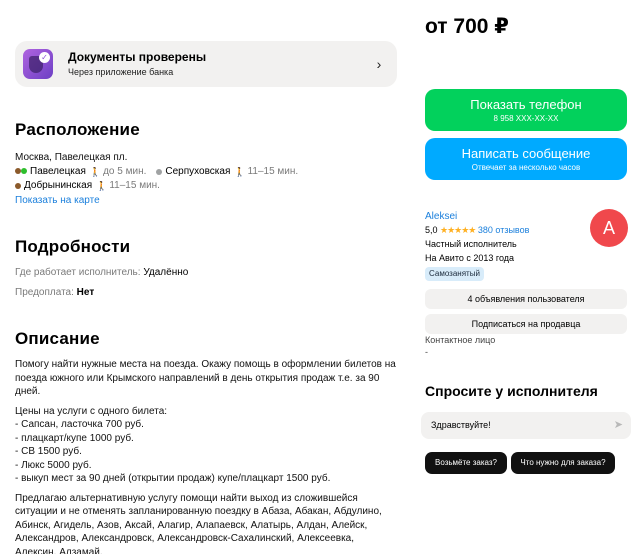 The width and height of the screenshot is (640, 554). Describe the element at coordinates (426, 352) in the screenshot. I see `contact-value: -` at that location.